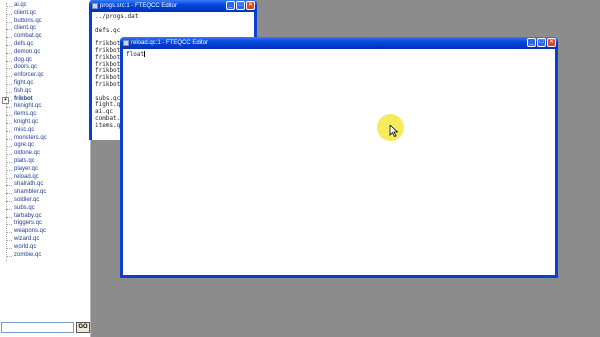 Image resolution: width=600 pixels, height=337 pixels. What do you see at coordinates (47, 92) in the screenshot?
I see `tree-item: fish.qc` at bounding box center [47, 92].